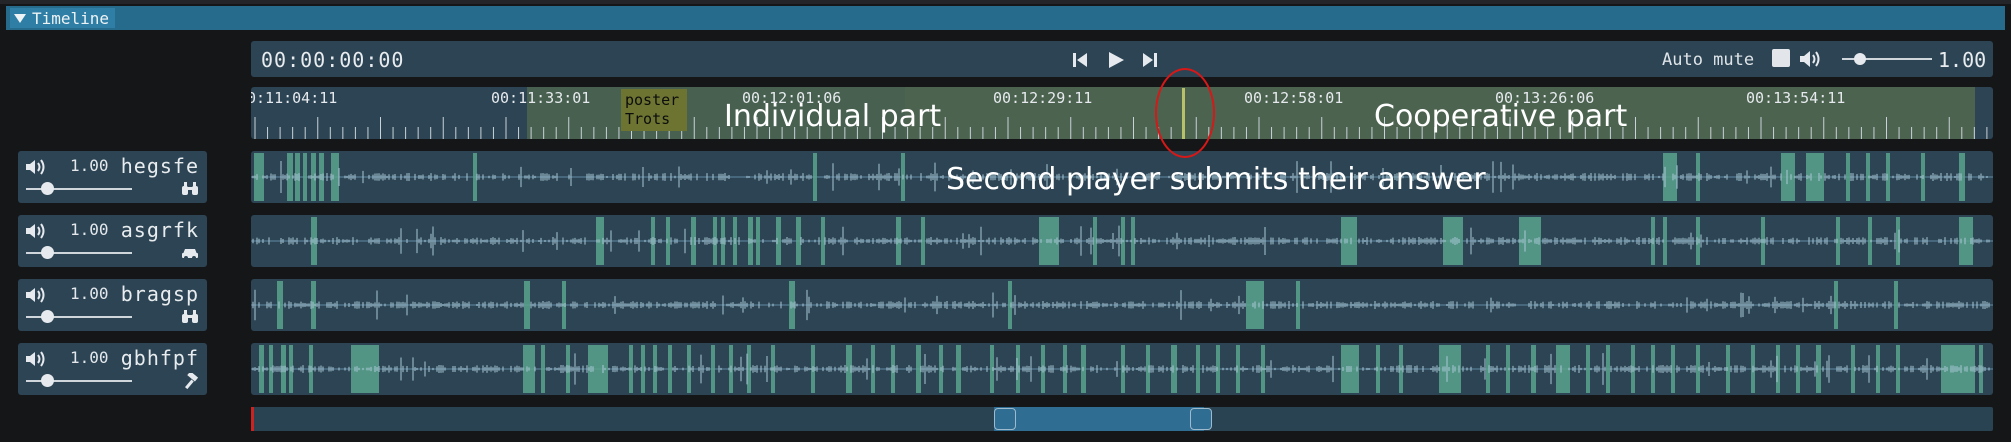 This screenshot has height=442, width=2011. Describe the element at coordinates (1005, 419) in the screenshot. I see `scrollbar-left-handle` at that location.